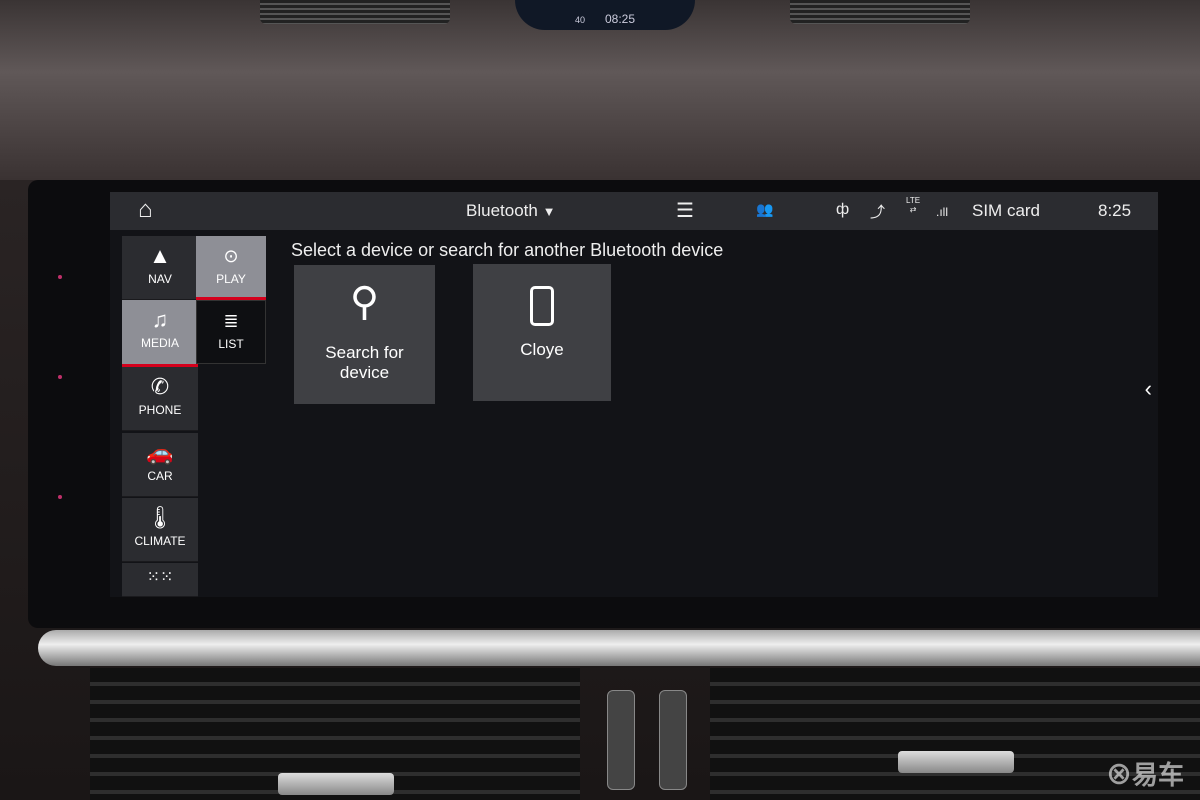 Image resolution: width=1200 pixels, height=800 pixels. What do you see at coordinates (160, 255) in the screenshot?
I see `navigation-arrow-icon: ▲` at bounding box center [160, 255].